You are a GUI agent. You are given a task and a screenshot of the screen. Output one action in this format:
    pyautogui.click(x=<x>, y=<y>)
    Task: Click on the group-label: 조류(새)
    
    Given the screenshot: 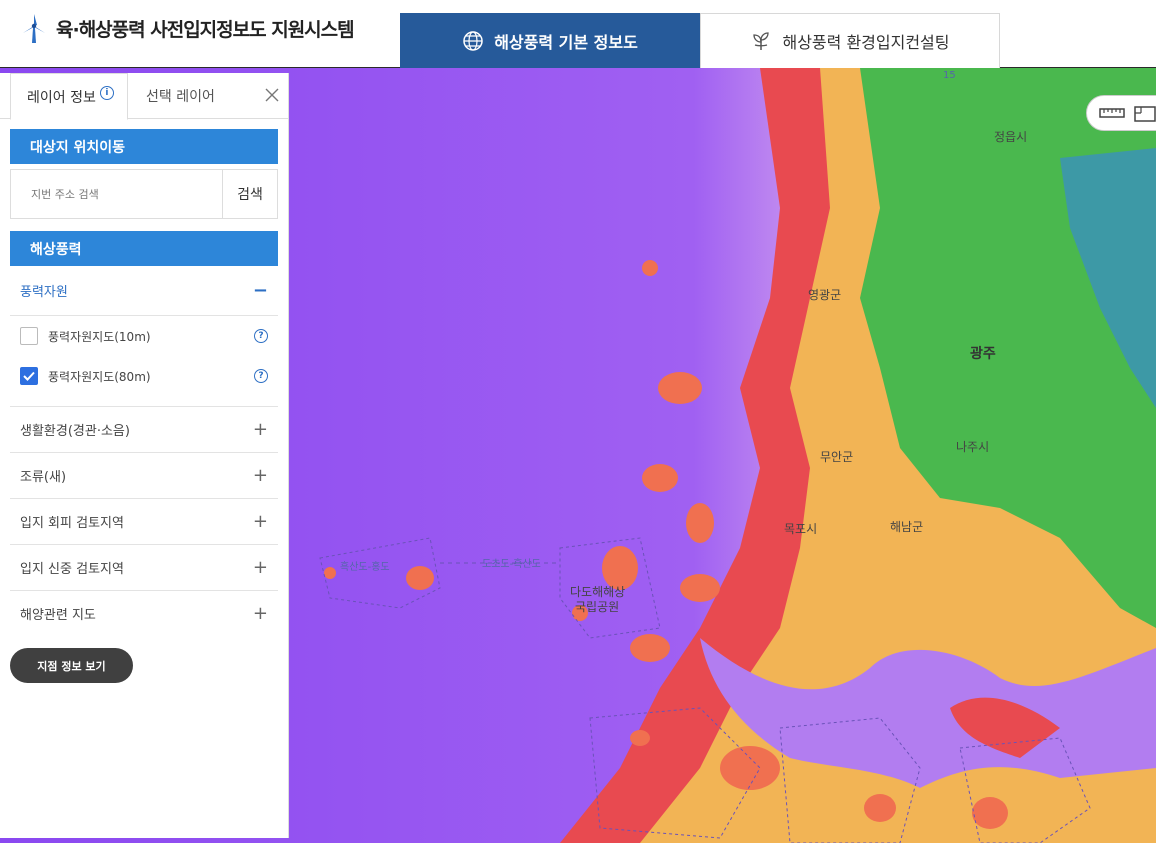 What is the action you would take?
    pyautogui.click(x=43, y=477)
    